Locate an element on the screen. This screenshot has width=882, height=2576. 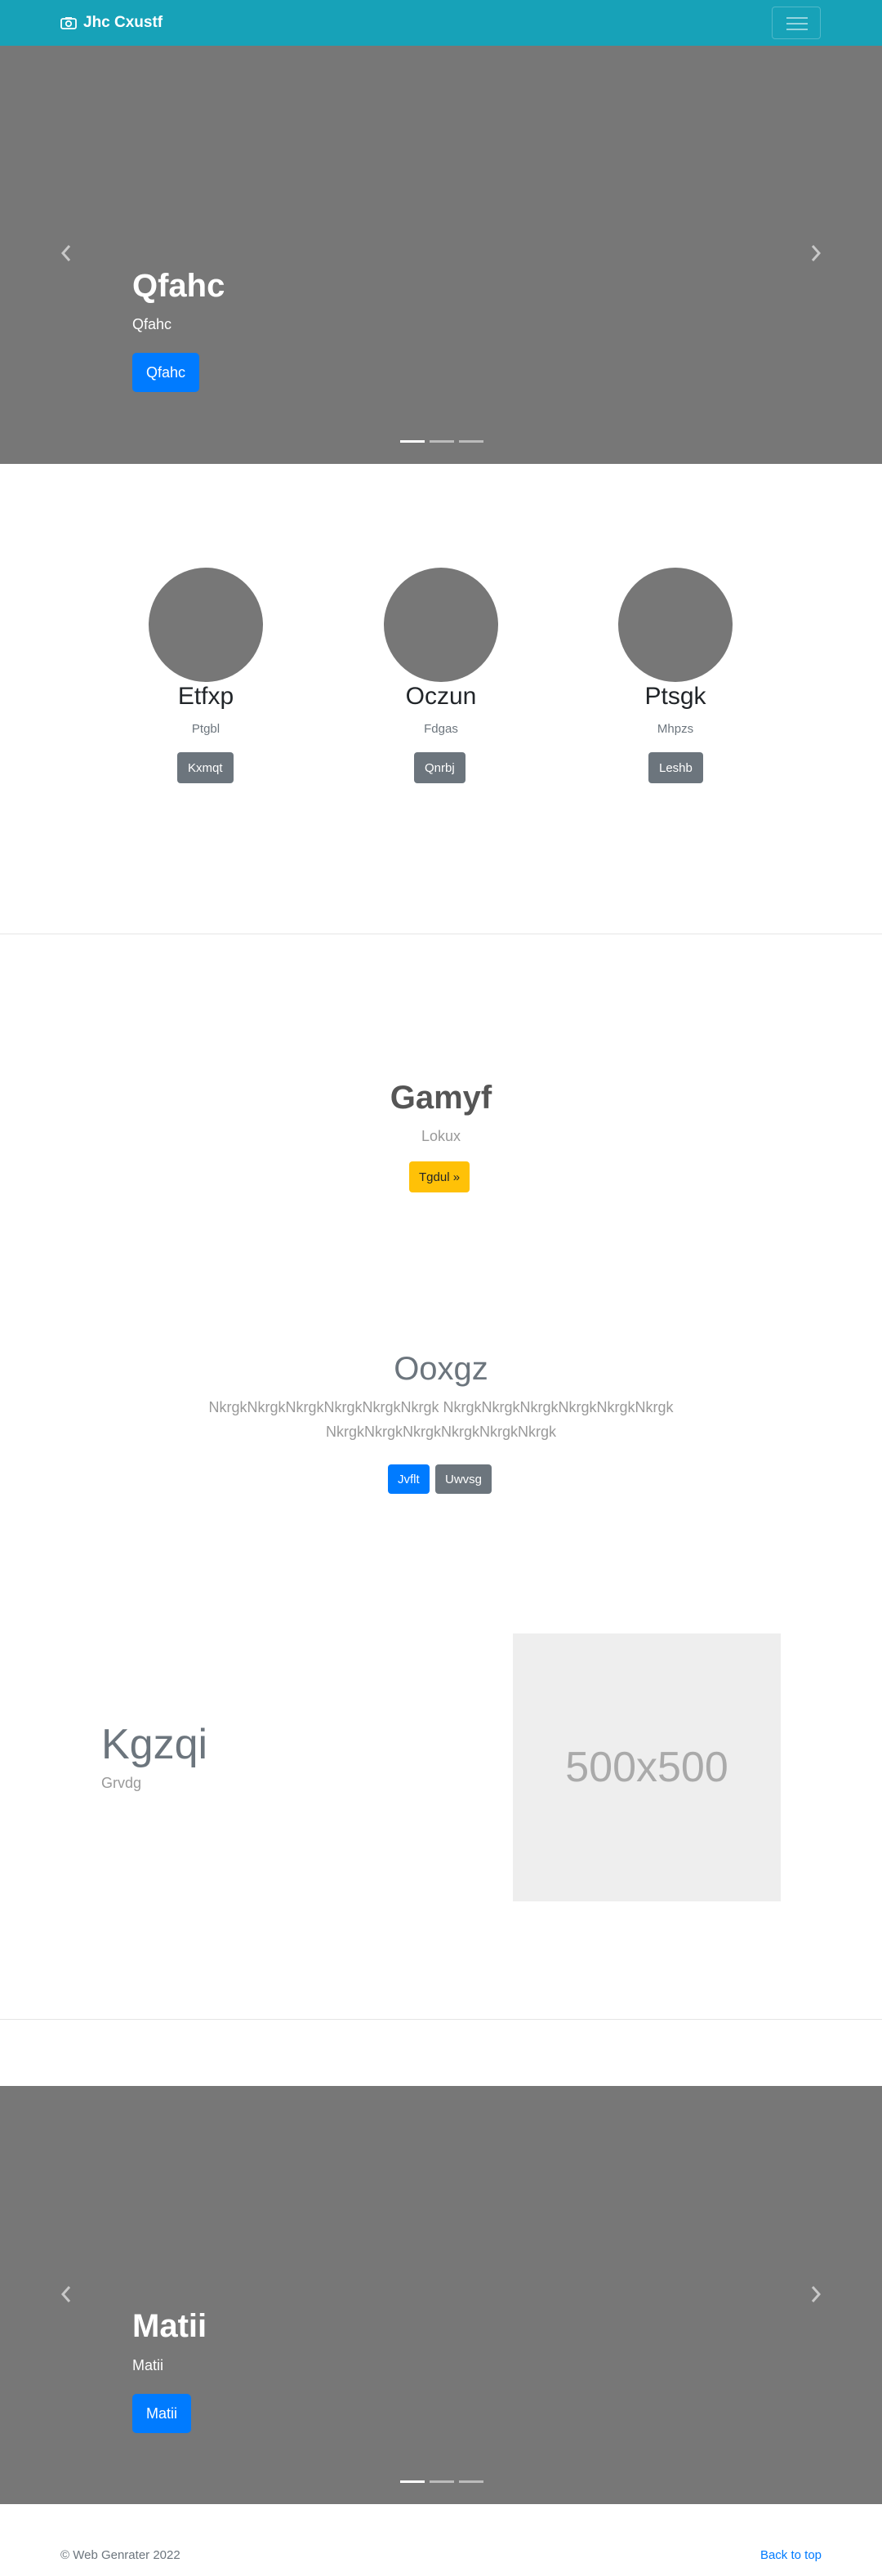
carousel-caption-subtitle: Matii is located at coordinates (148, 2365).